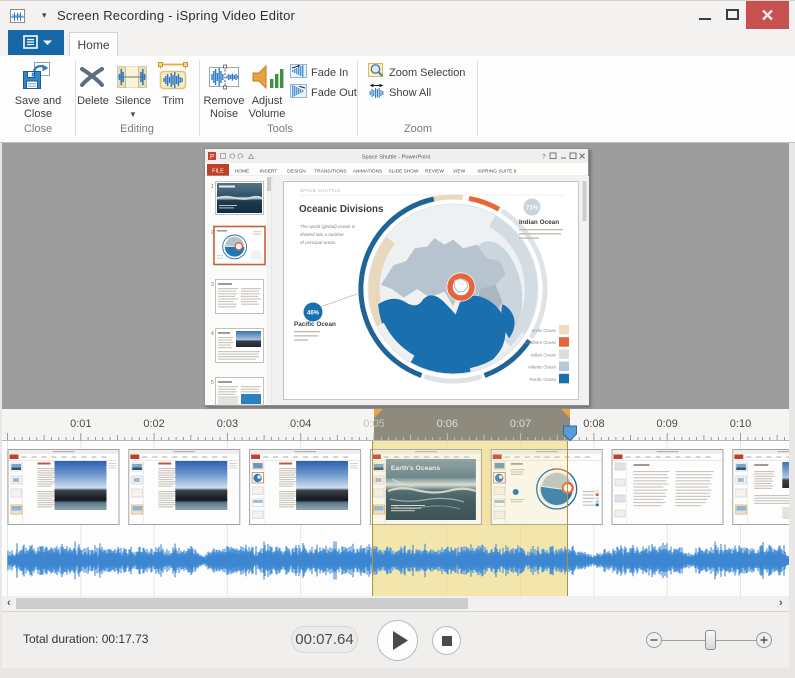 This screenshot has width=795, height=678. Describe the element at coordinates (434, 172) in the screenshot. I see `svg-text: REVIEW` at that location.